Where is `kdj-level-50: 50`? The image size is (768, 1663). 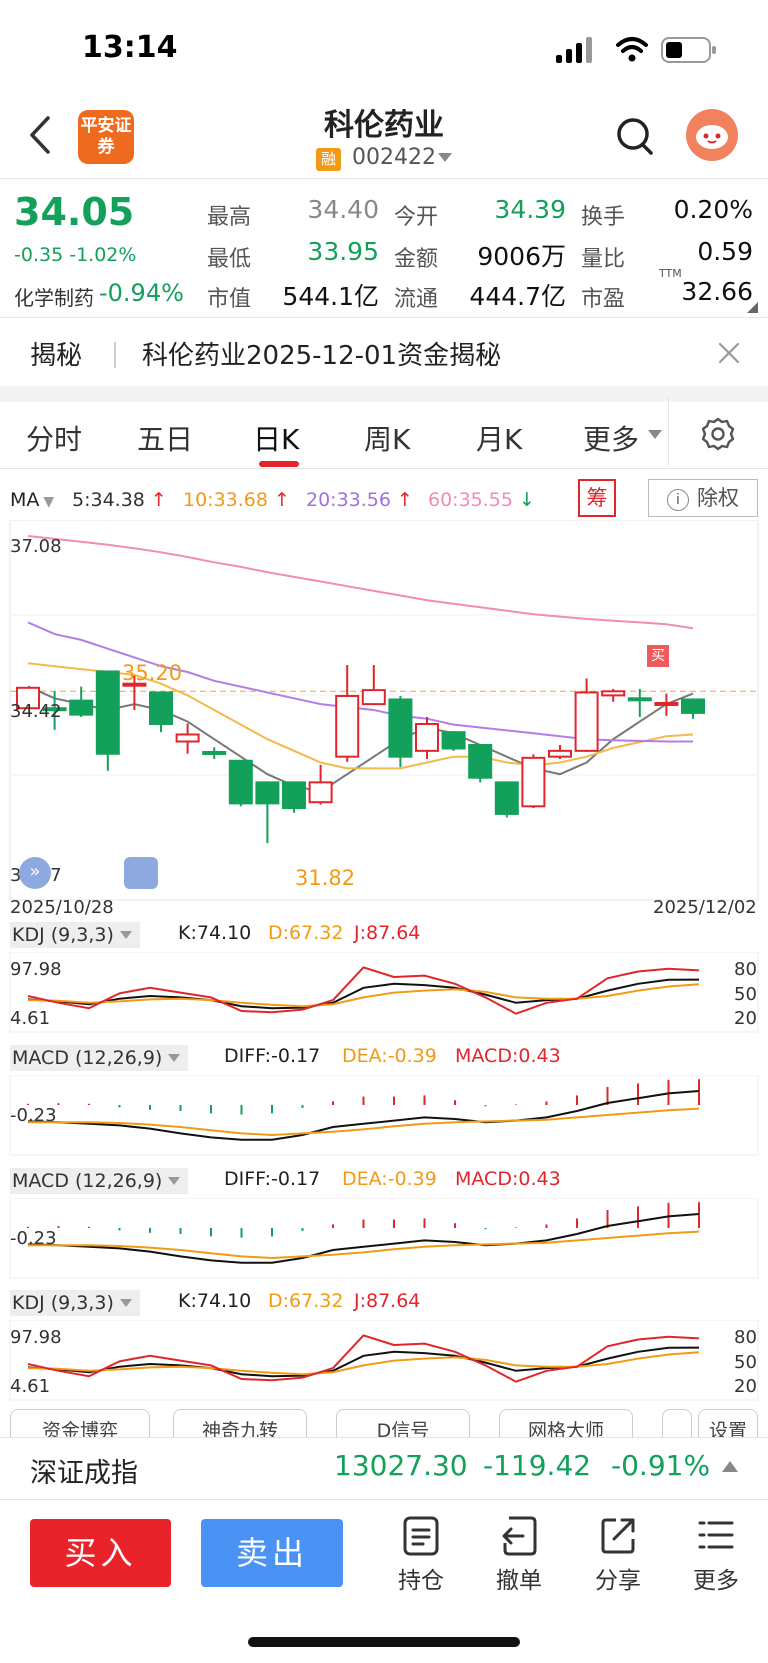 kdj-level-50: 50 is located at coordinates (745, 994).